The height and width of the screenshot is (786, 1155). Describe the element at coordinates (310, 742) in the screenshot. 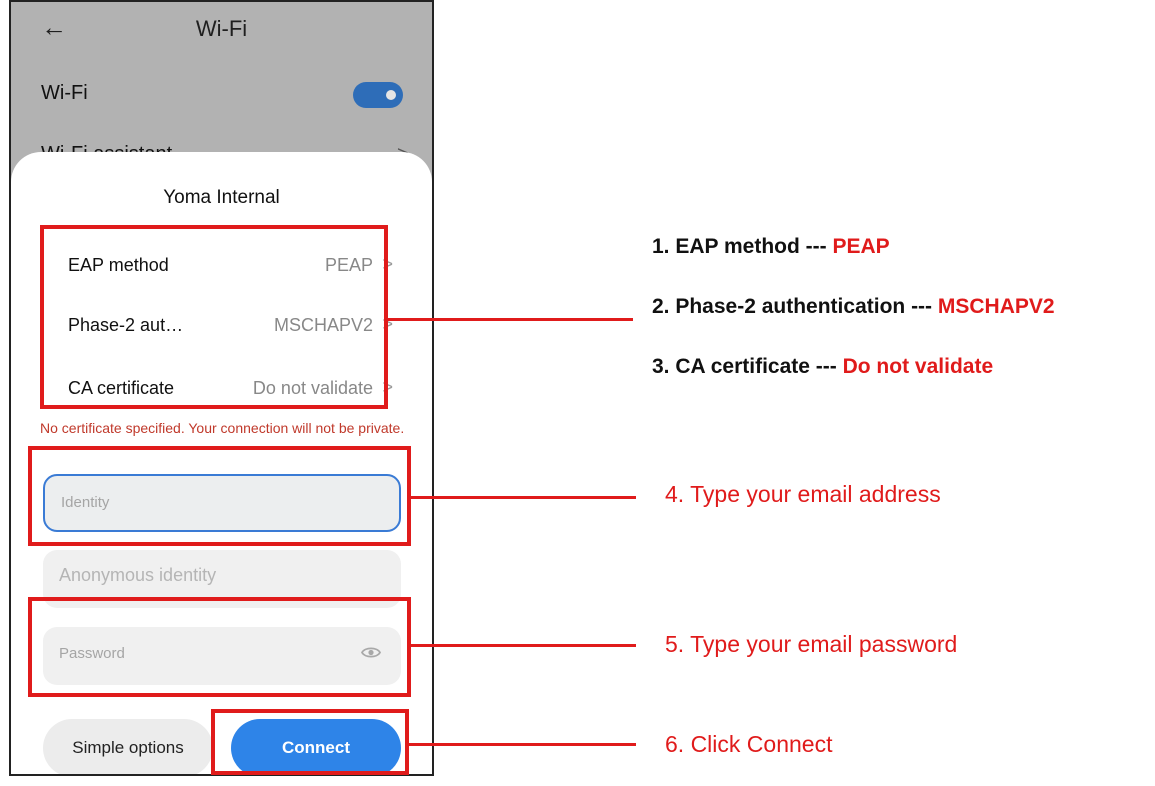

I see `highlight-box-connect` at that location.